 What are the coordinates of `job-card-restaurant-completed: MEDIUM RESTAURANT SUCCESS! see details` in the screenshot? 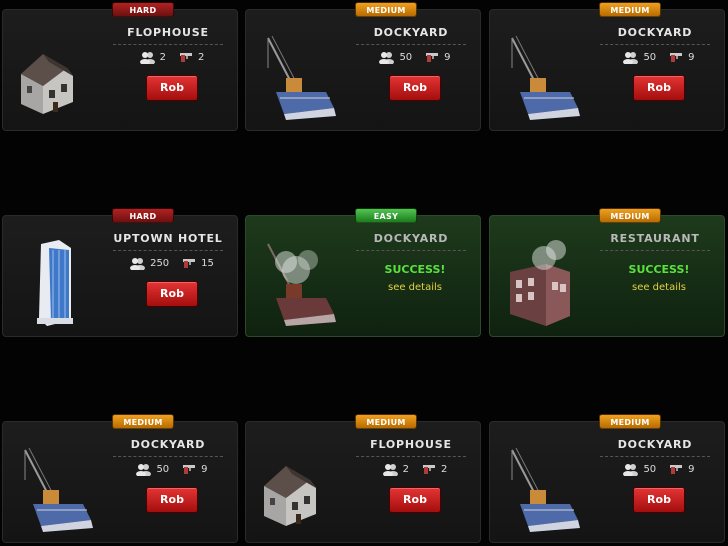 It's located at (607, 272).